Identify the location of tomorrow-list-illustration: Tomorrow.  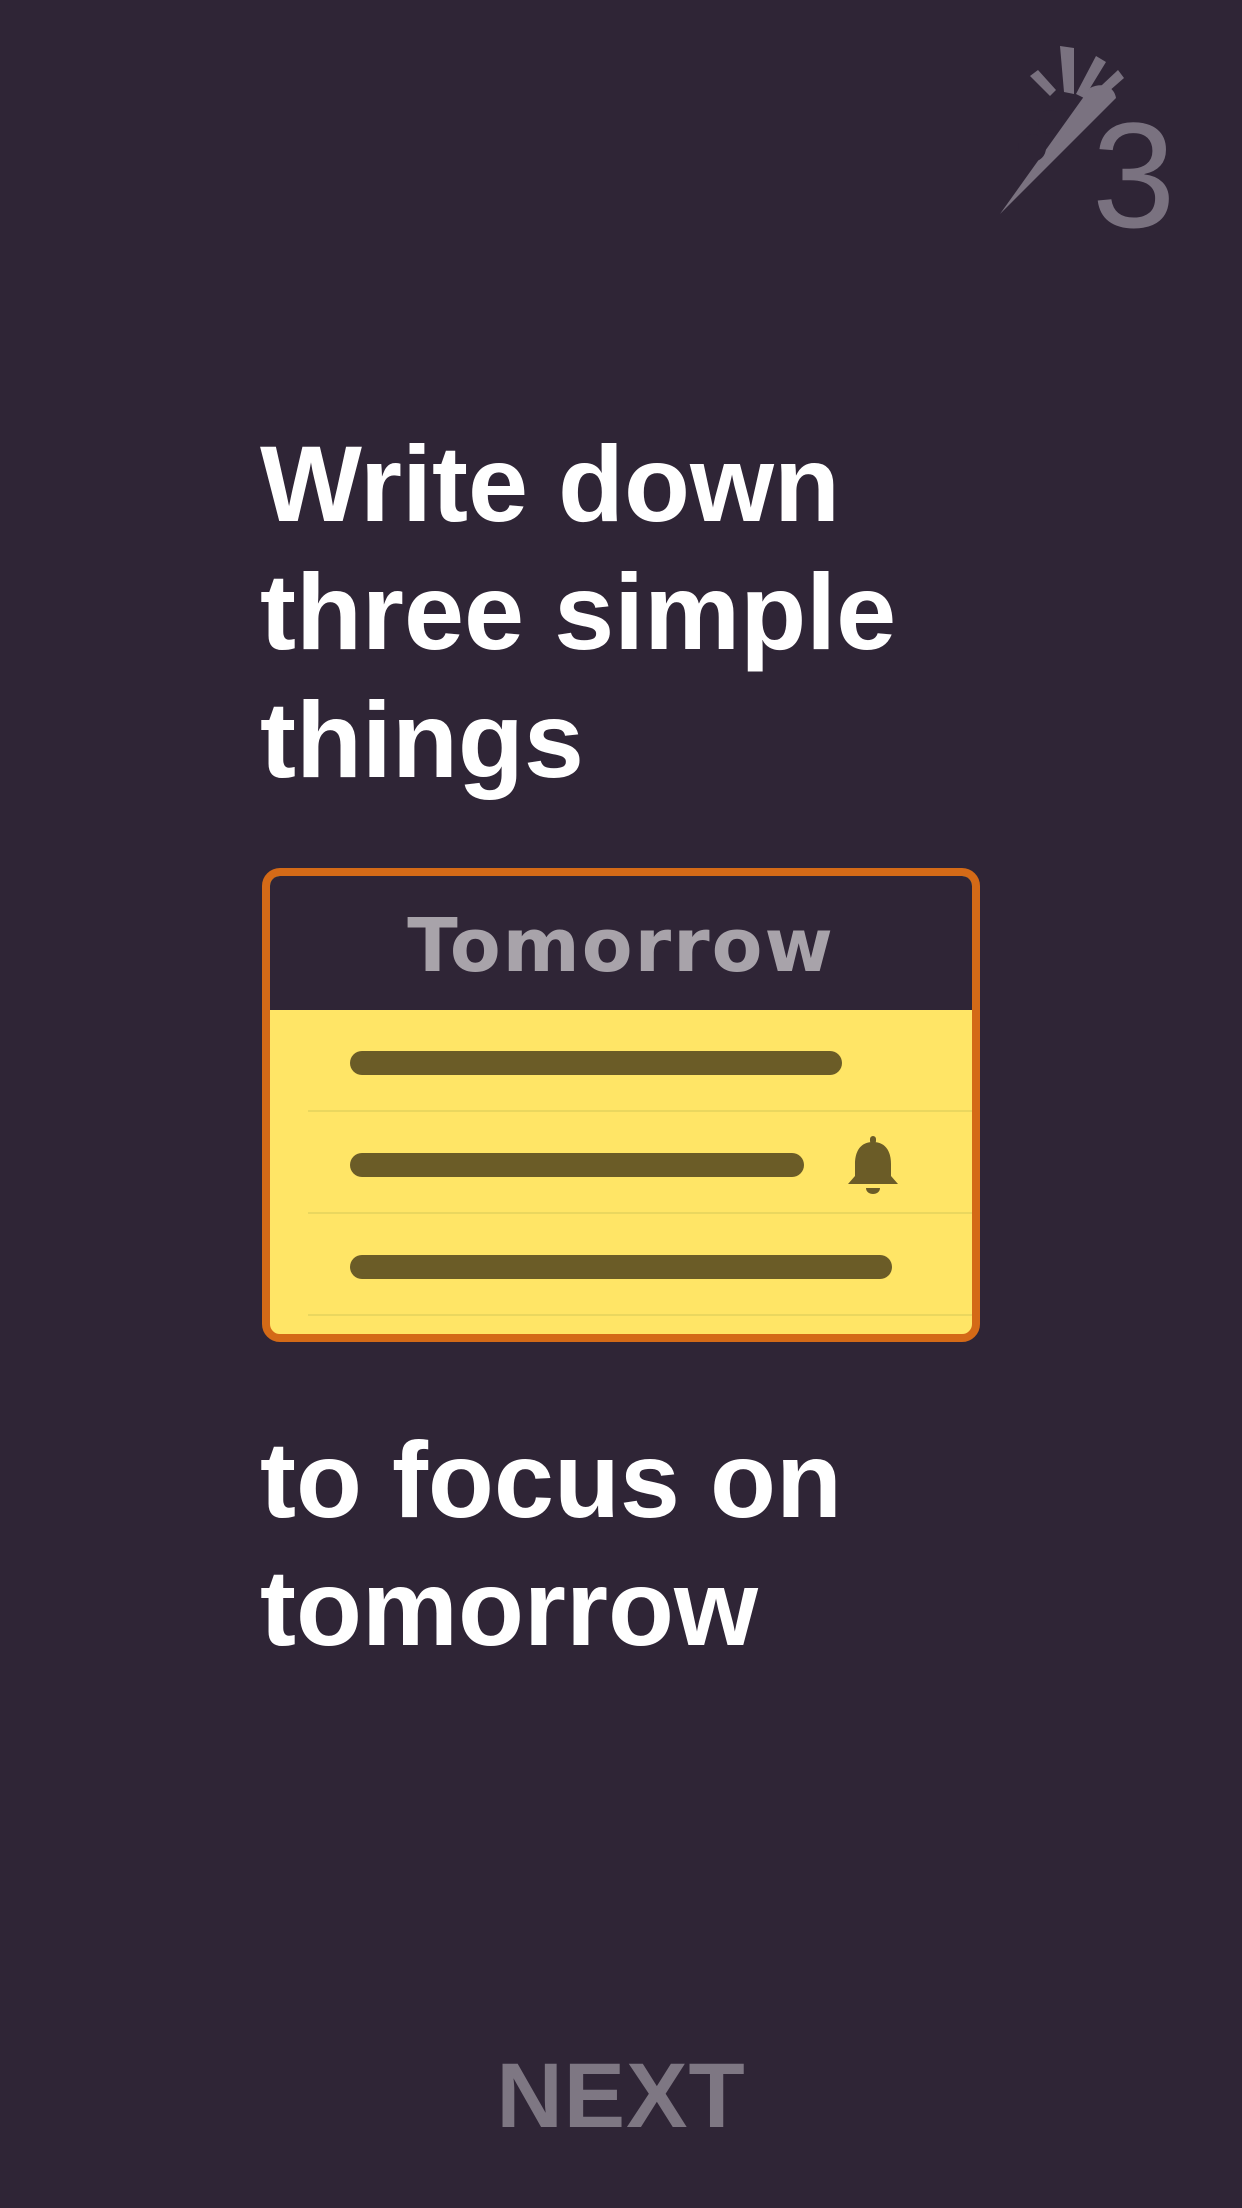
(621, 1105).